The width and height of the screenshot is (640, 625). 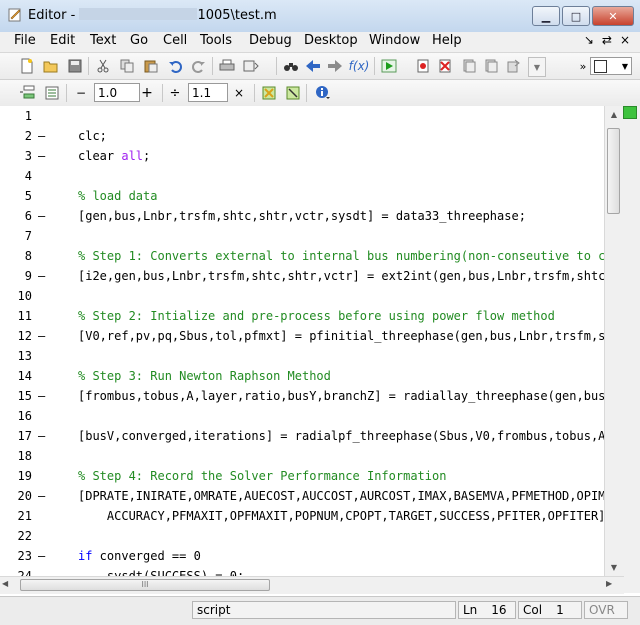 What do you see at coordinates (613, 171) in the screenshot?
I see `vertical-scroll-thumb` at bounding box center [613, 171].